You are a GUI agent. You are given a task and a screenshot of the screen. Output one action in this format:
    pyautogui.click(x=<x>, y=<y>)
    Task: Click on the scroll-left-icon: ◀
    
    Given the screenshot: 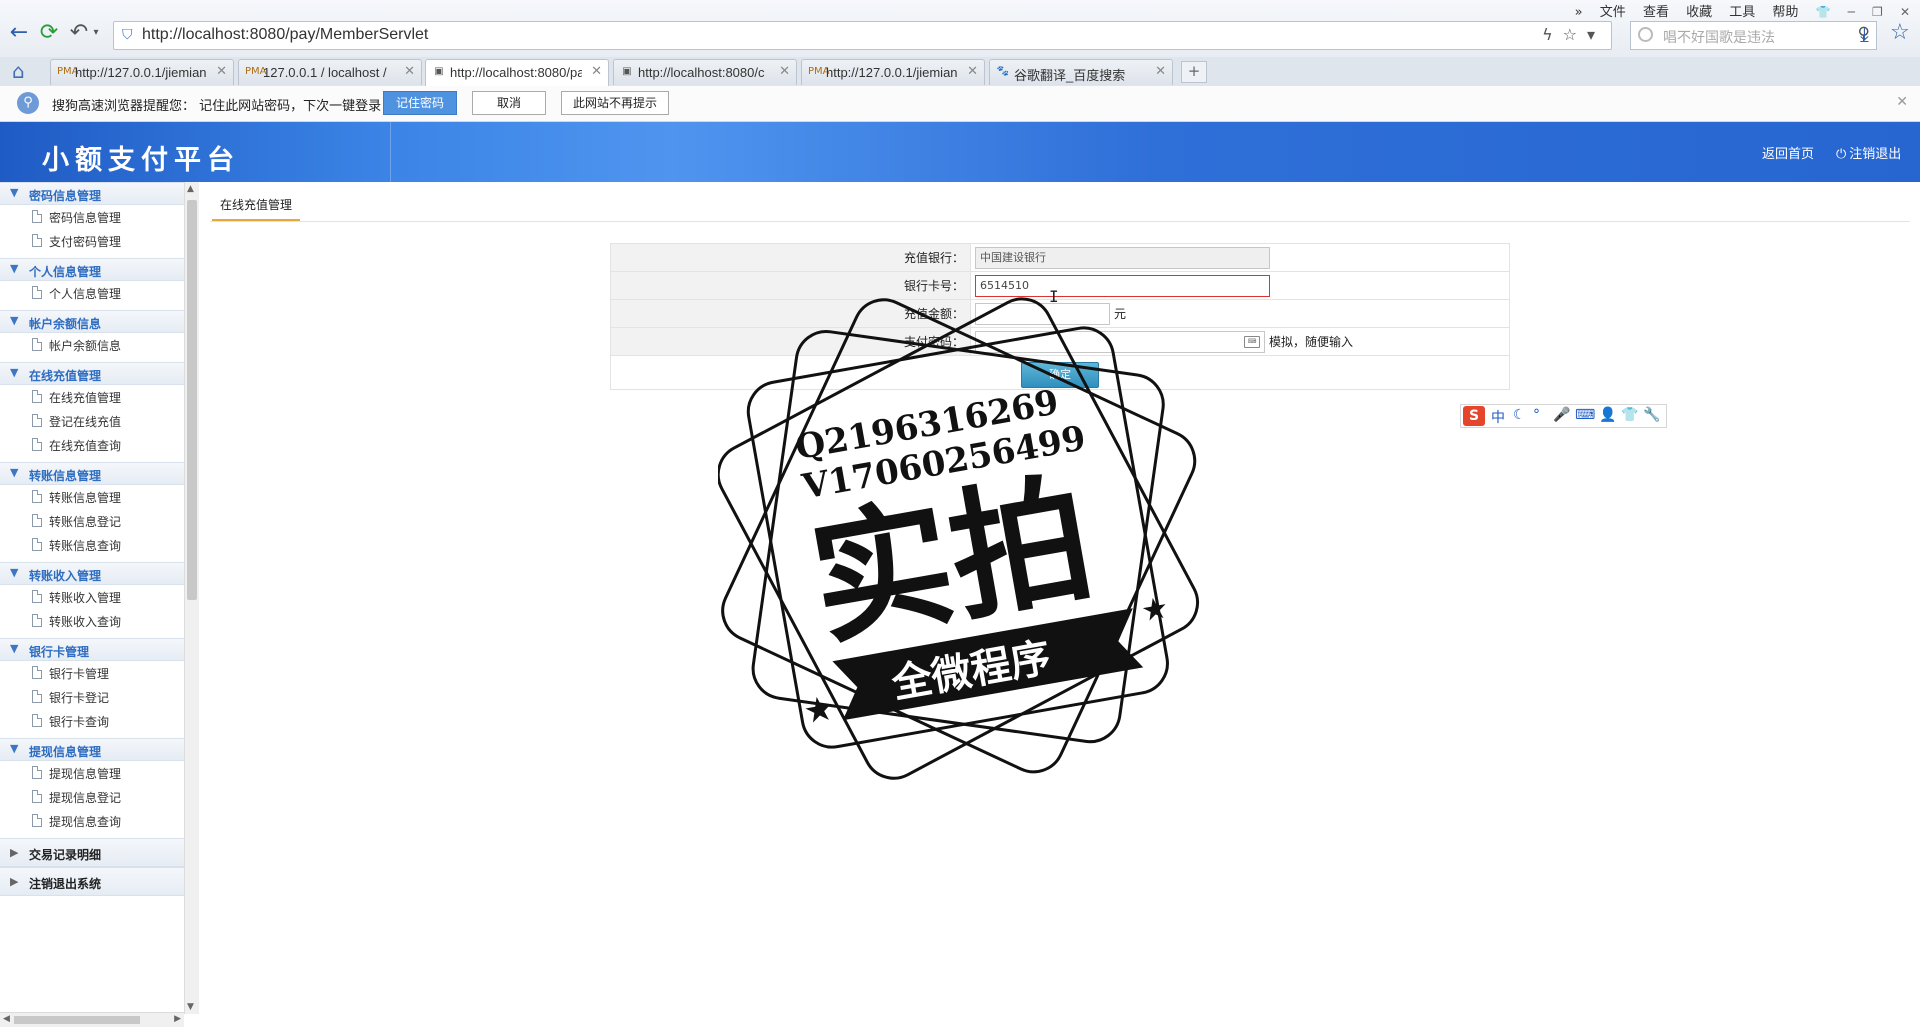 What is the action you would take?
    pyautogui.click(x=6, y=1019)
    